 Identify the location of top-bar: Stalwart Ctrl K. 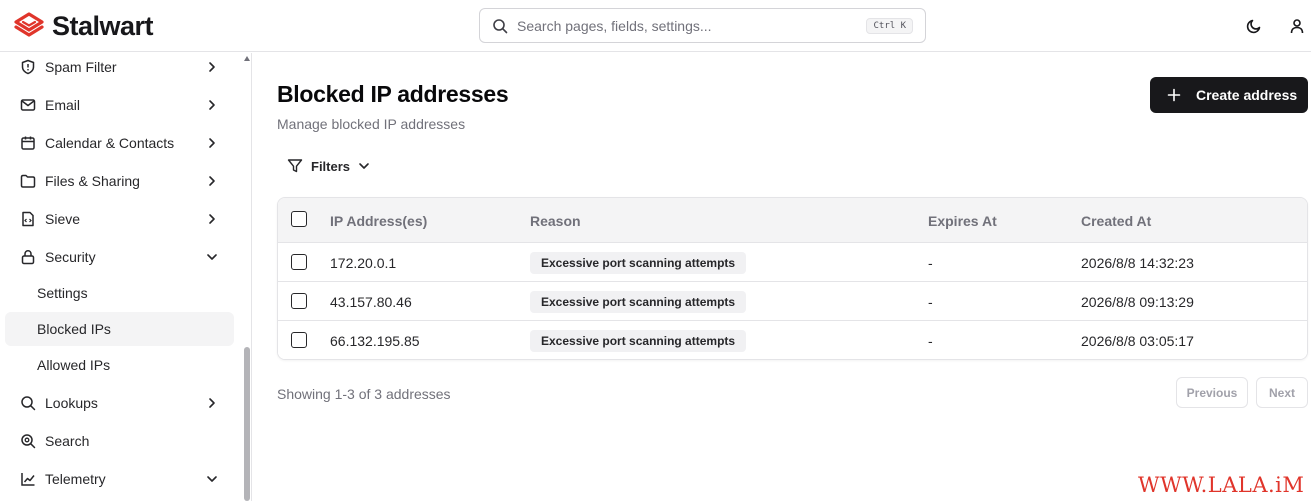
(655, 26).